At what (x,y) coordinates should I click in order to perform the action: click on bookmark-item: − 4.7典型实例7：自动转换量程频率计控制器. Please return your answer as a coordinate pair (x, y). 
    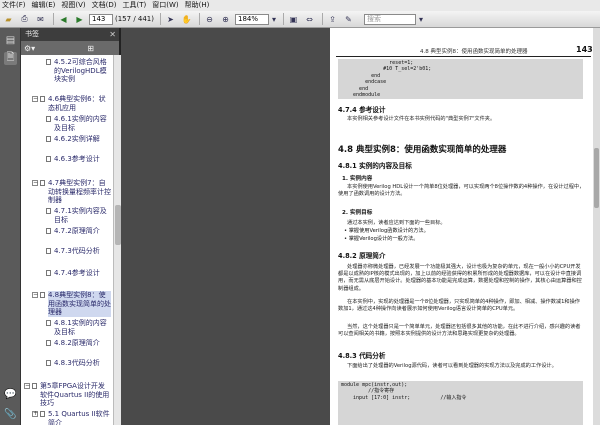
    Looking at the image, I should click on (67, 193).